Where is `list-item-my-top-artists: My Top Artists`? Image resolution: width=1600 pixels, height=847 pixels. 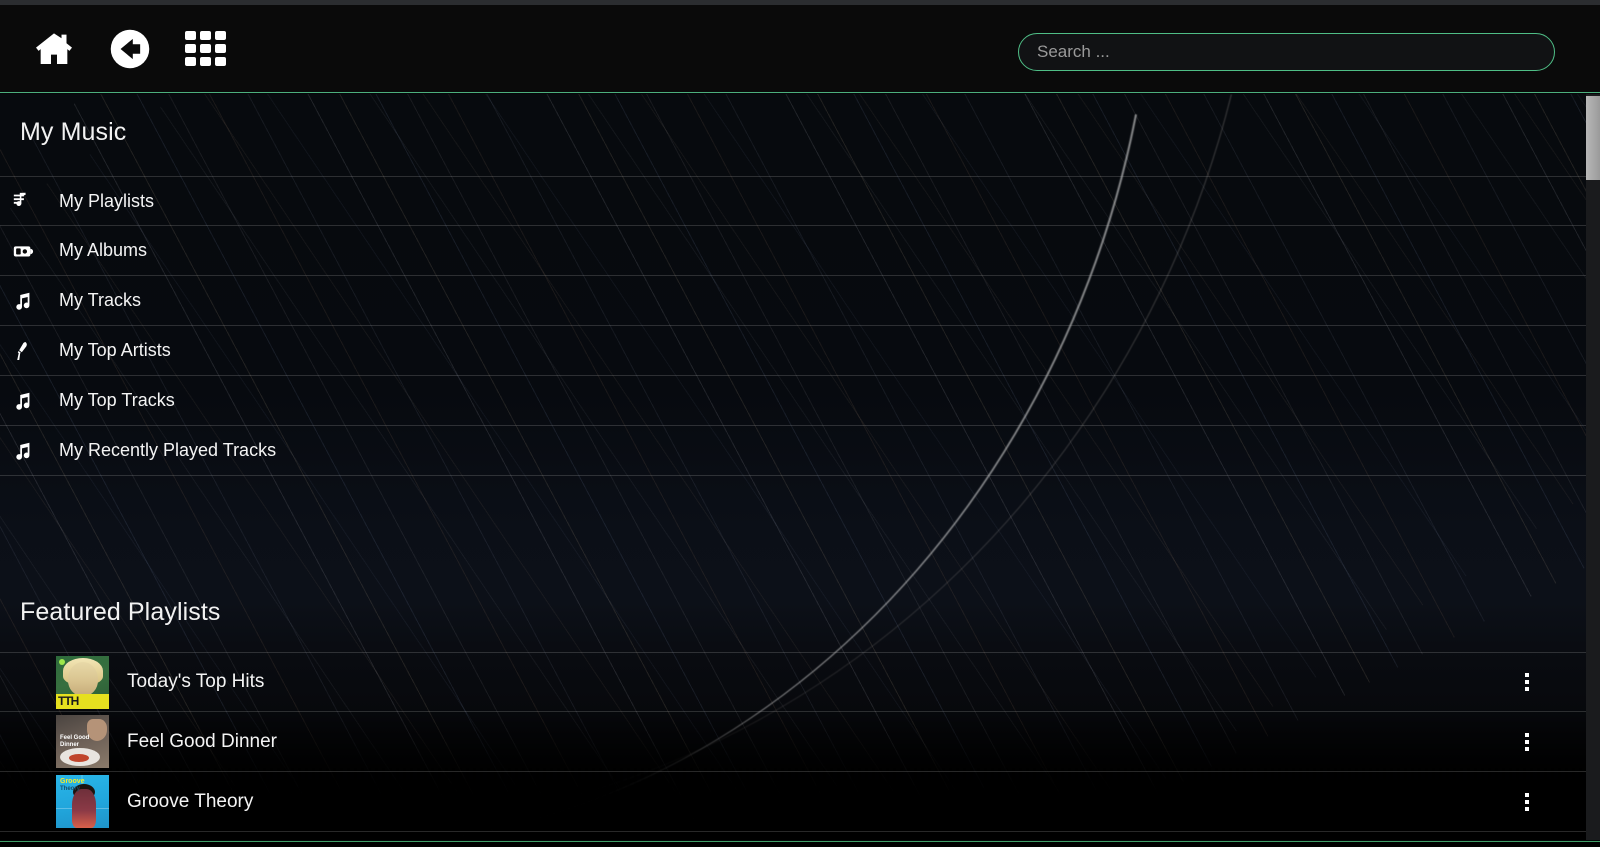
list-item-my-top-artists: My Top Artists is located at coordinates (793, 351).